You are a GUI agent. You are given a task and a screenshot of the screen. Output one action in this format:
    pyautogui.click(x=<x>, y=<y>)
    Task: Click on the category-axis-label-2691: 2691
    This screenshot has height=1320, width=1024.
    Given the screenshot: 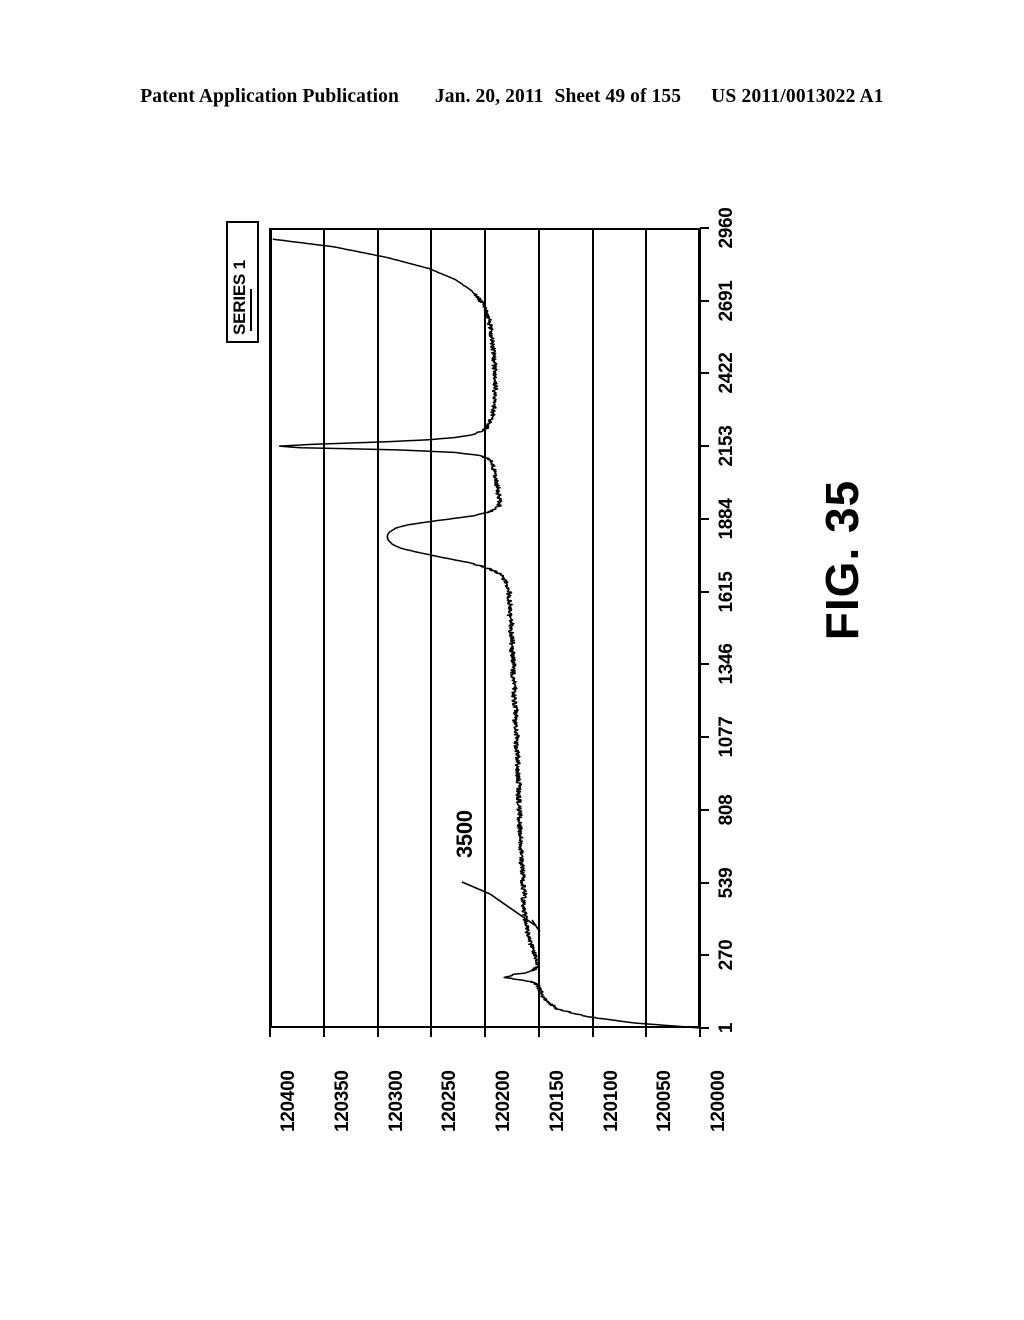 What is the action you would take?
    pyautogui.click(x=726, y=301)
    